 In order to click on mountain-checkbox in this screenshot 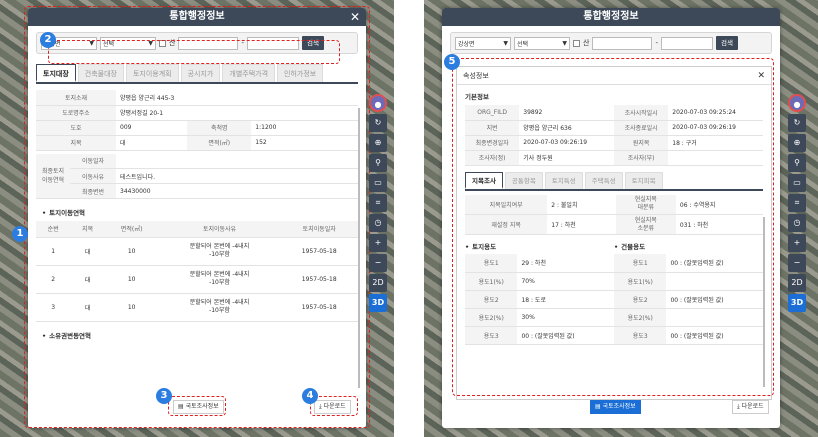, I will do `click(576, 43)`.